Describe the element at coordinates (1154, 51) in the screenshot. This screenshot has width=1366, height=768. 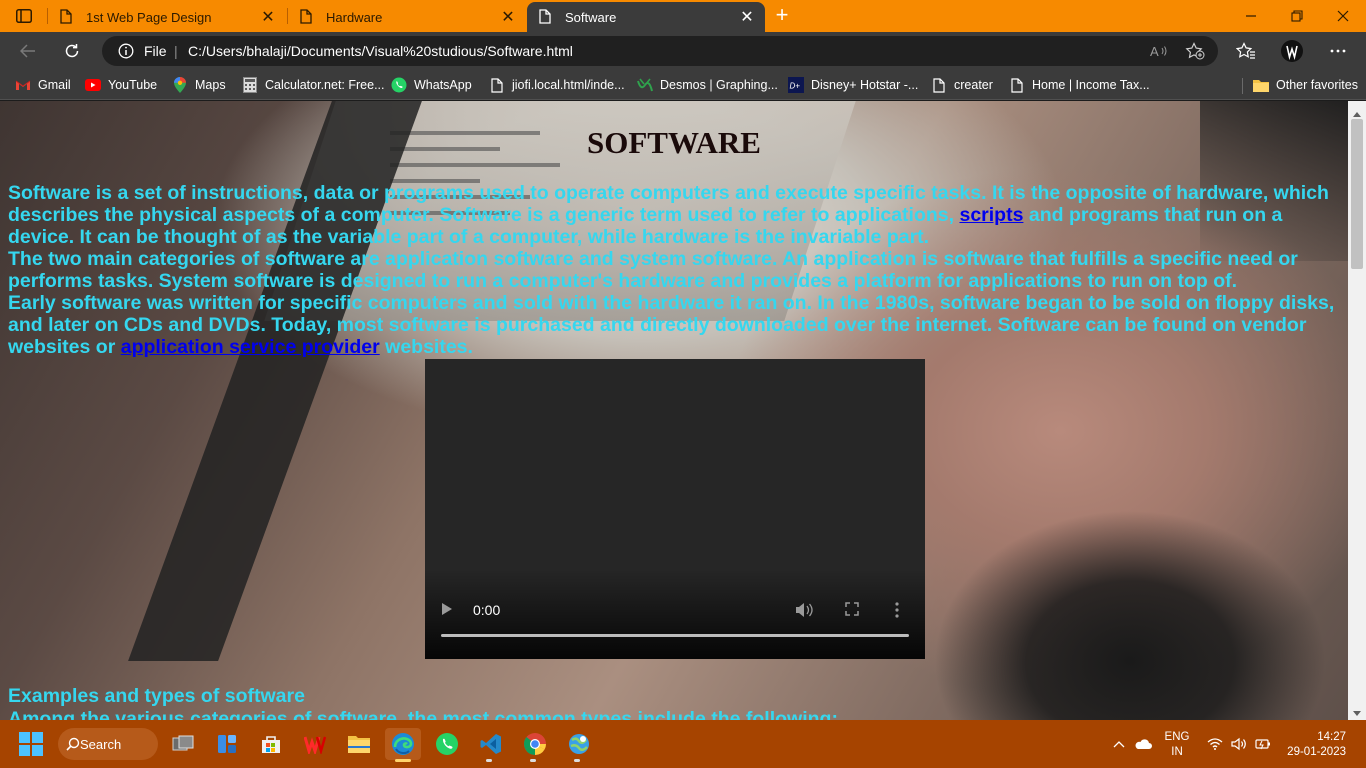
I see `svg-text: A` at that location.